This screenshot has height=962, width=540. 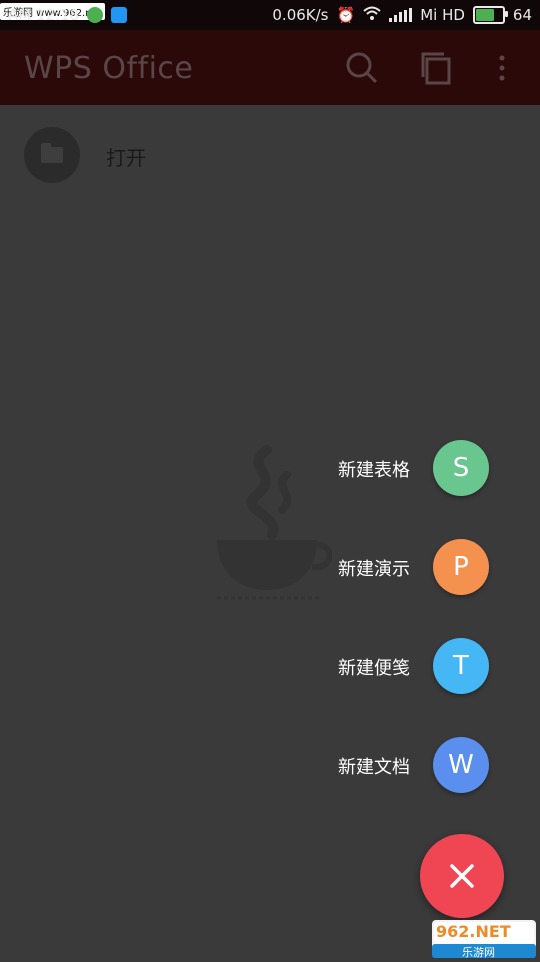 I want to click on open-label: 打开, so click(x=126, y=158).